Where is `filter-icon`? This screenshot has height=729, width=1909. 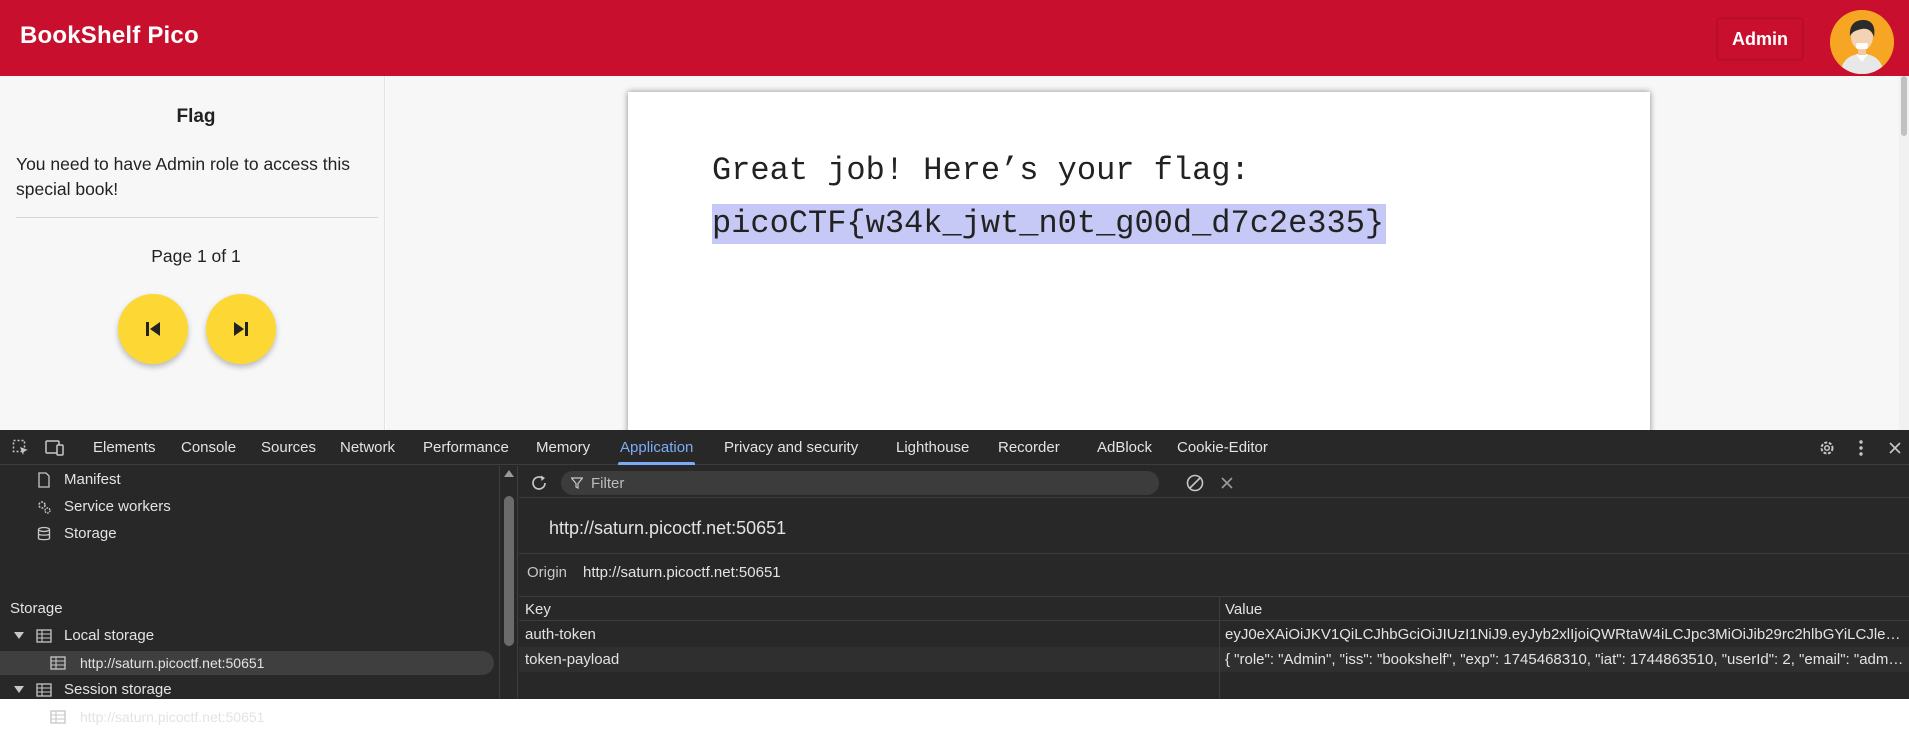 filter-icon is located at coordinates (577, 483).